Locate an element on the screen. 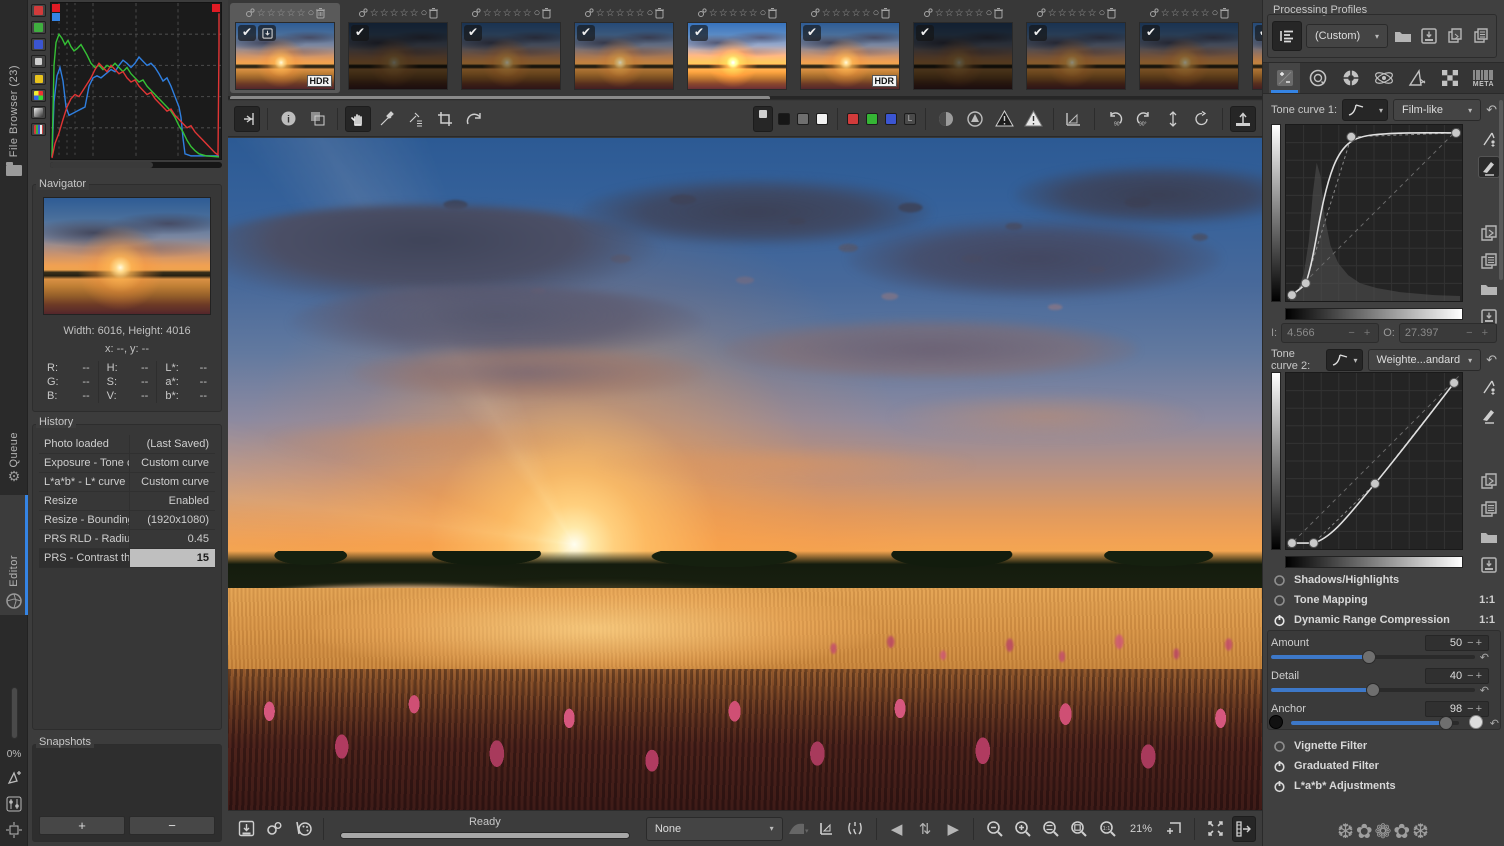  reset-detail-button: ↶ is located at coordinates (1484, 690).